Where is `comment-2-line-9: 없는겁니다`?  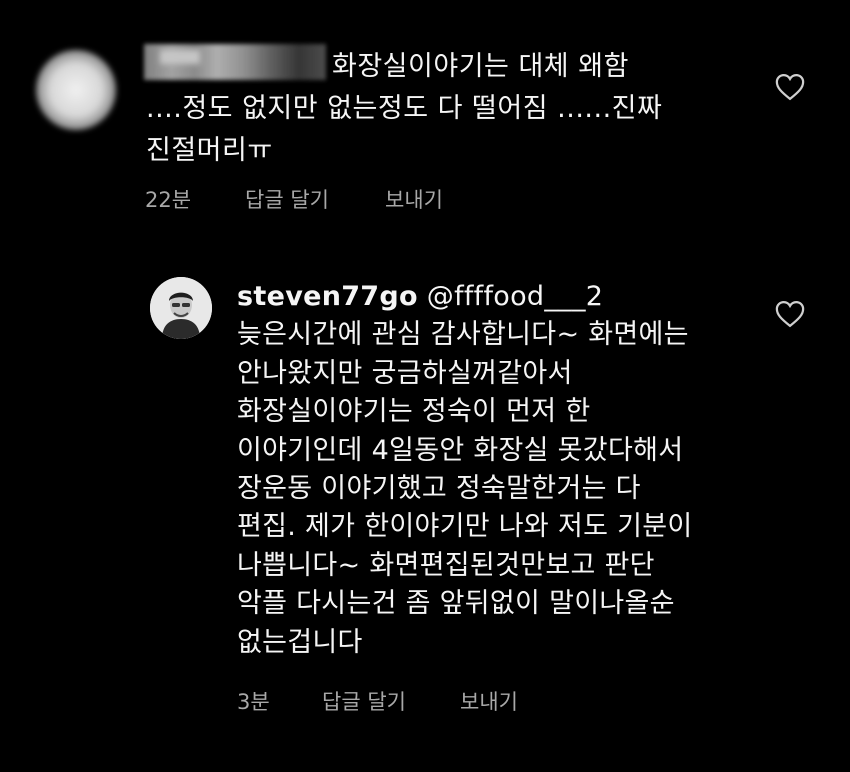 comment-2-line-9: 없는겁니다 is located at coordinates (300, 642).